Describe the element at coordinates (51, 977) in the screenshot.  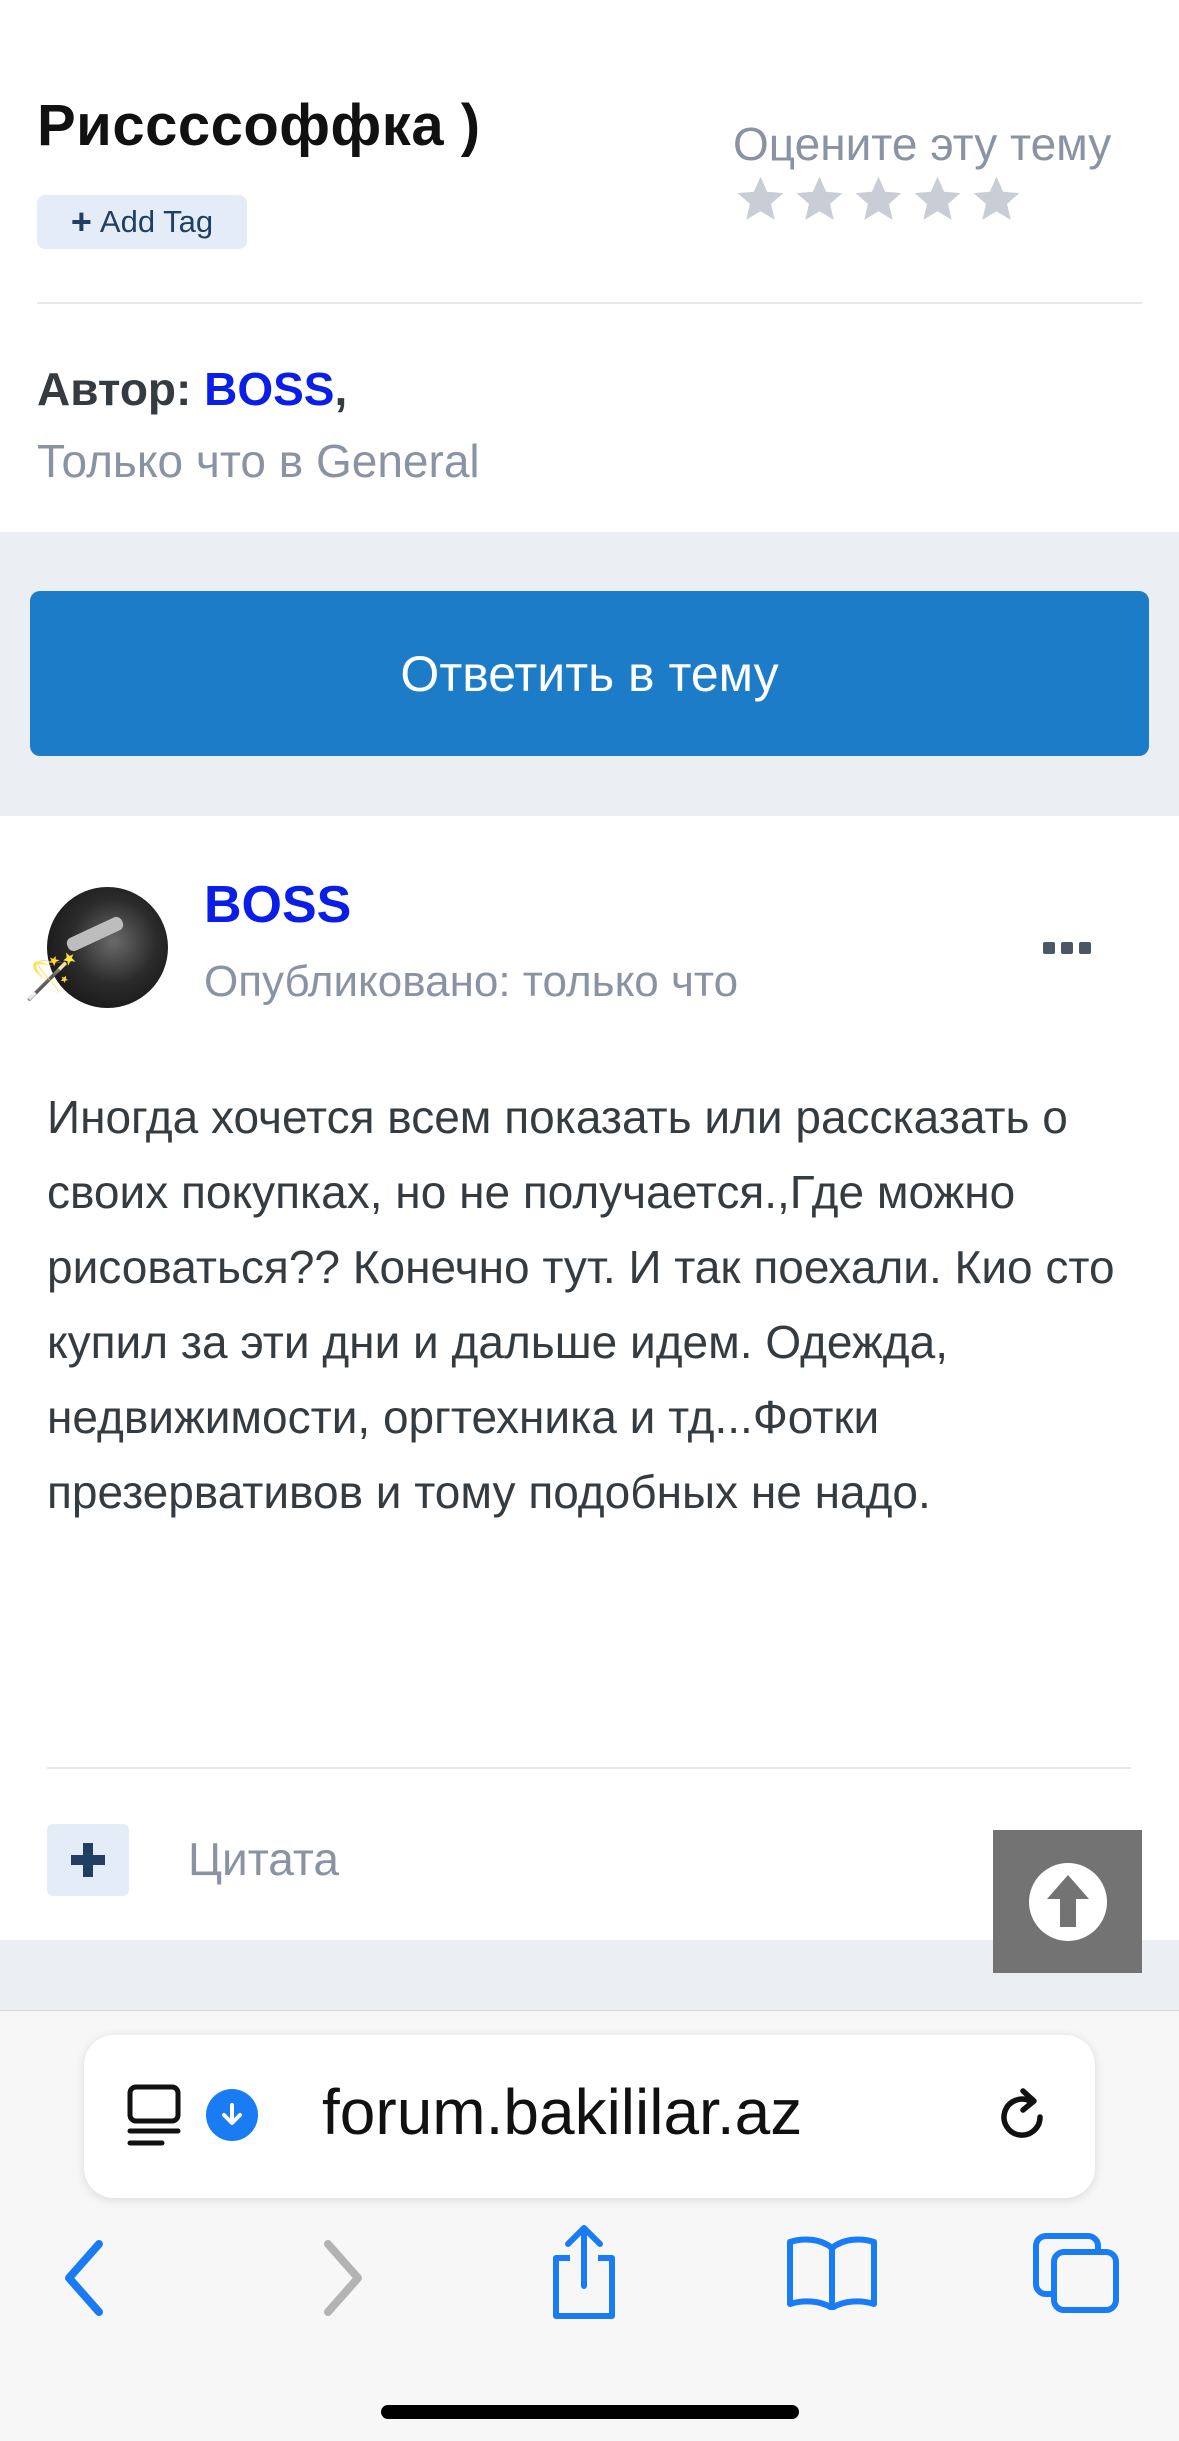
I see `magic-wand-icon: 🪄` at that location.